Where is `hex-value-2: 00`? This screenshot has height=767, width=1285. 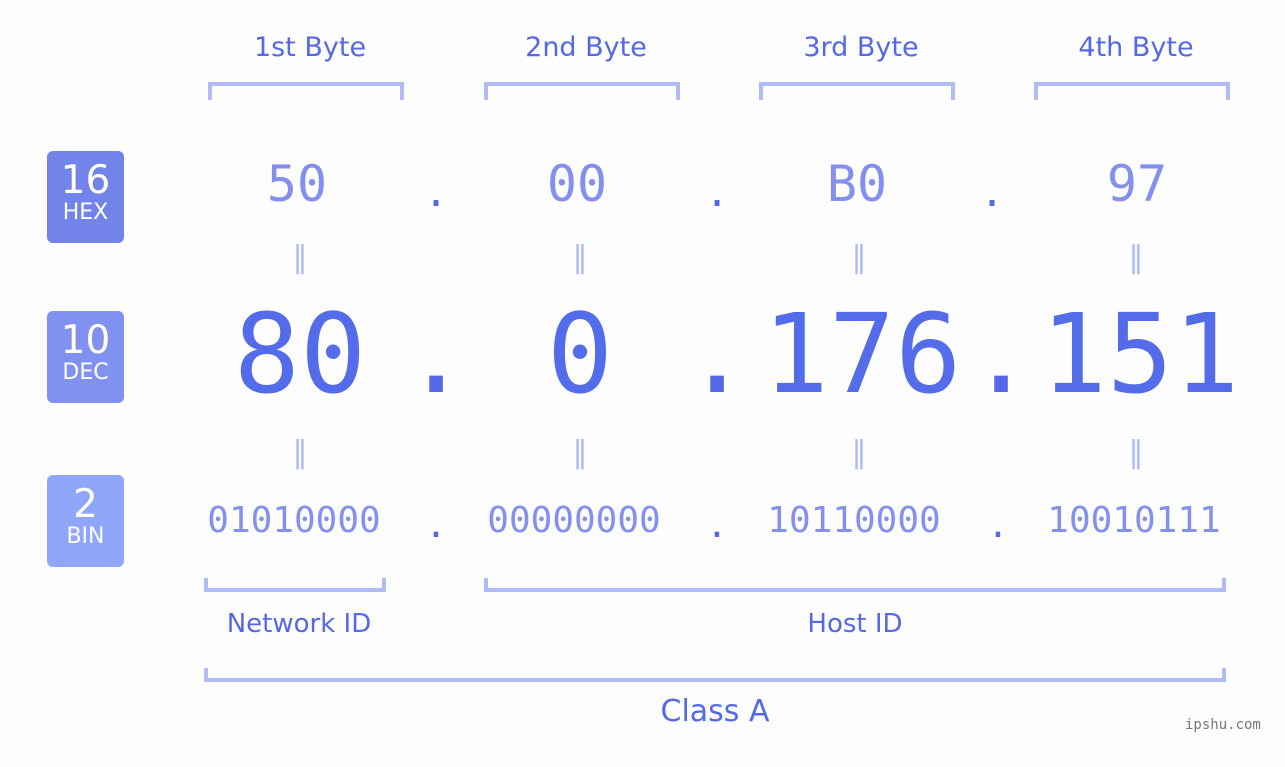 hex-value-2: 00 is located at coordinates (577, 184).